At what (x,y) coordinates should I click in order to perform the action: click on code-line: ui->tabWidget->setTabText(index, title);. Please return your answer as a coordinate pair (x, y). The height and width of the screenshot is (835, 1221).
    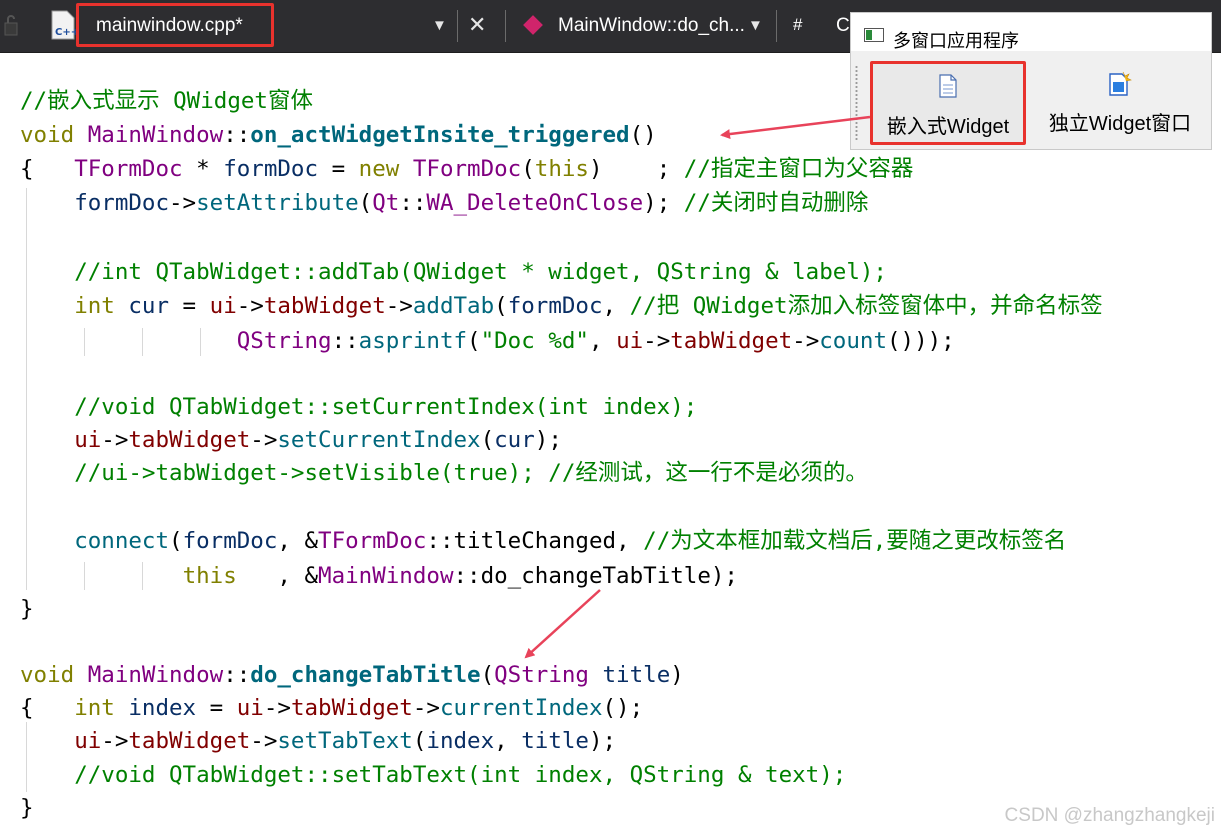
    Looking at the image, I should click on (345, 741).